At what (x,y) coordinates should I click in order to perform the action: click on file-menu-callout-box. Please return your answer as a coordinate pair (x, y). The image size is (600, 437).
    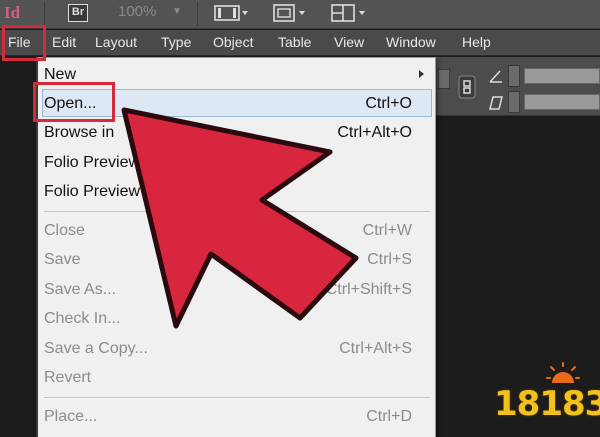
    Looking at the image, I should click on (24, 43).